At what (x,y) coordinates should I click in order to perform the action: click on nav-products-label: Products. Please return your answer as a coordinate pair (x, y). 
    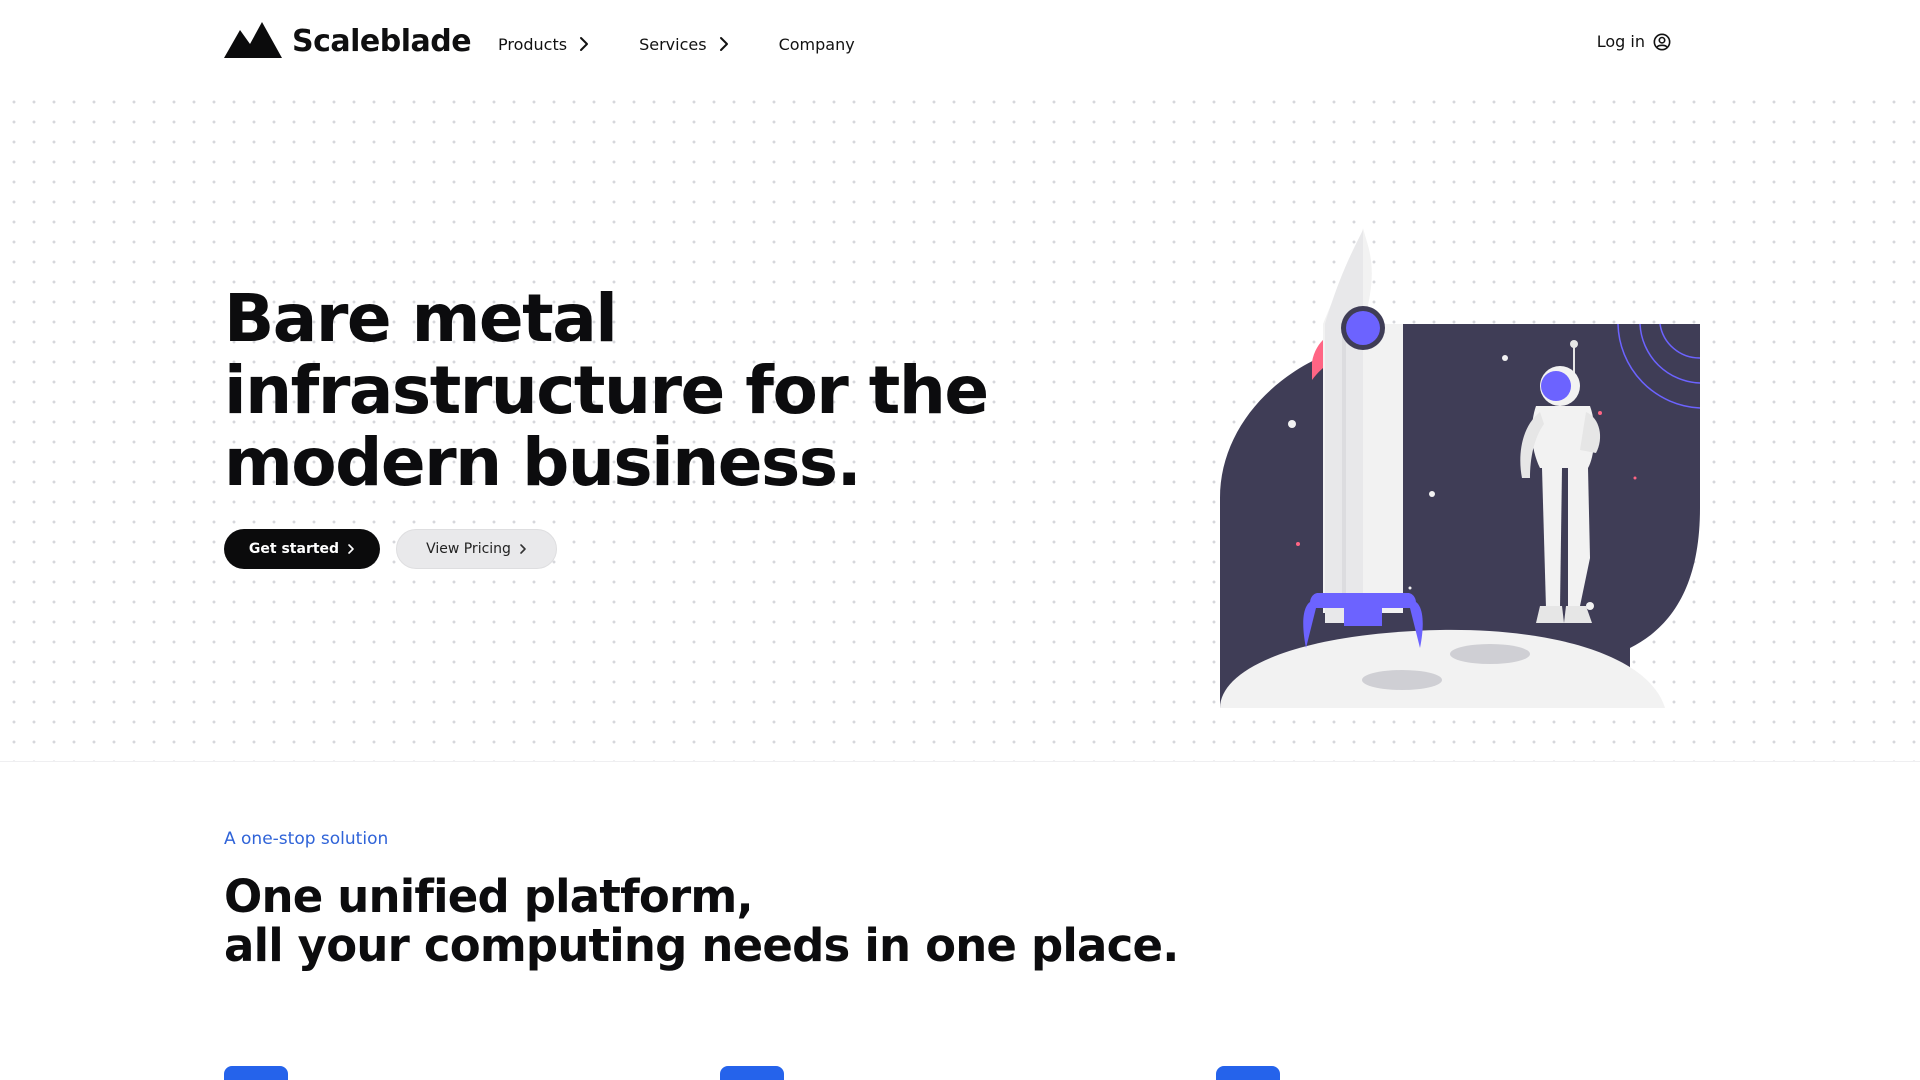
    Looking at the image, I should click on (533, 44).